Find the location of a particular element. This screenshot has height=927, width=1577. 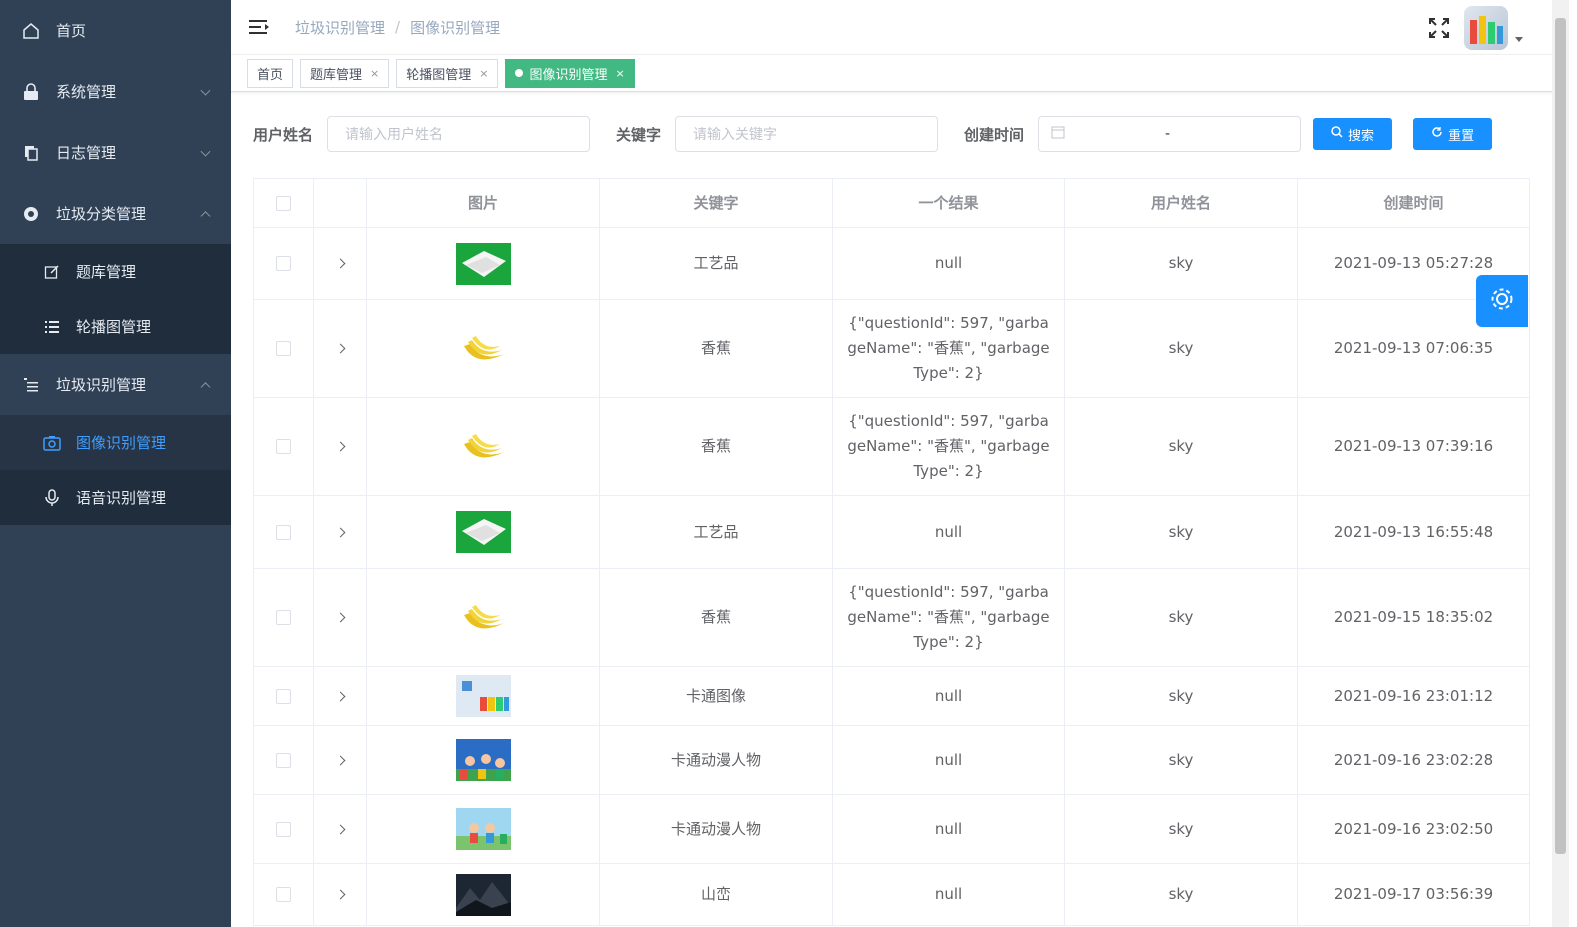

sidebar-item-question-bank: 题库管理 is located at coordinates (115, 271).